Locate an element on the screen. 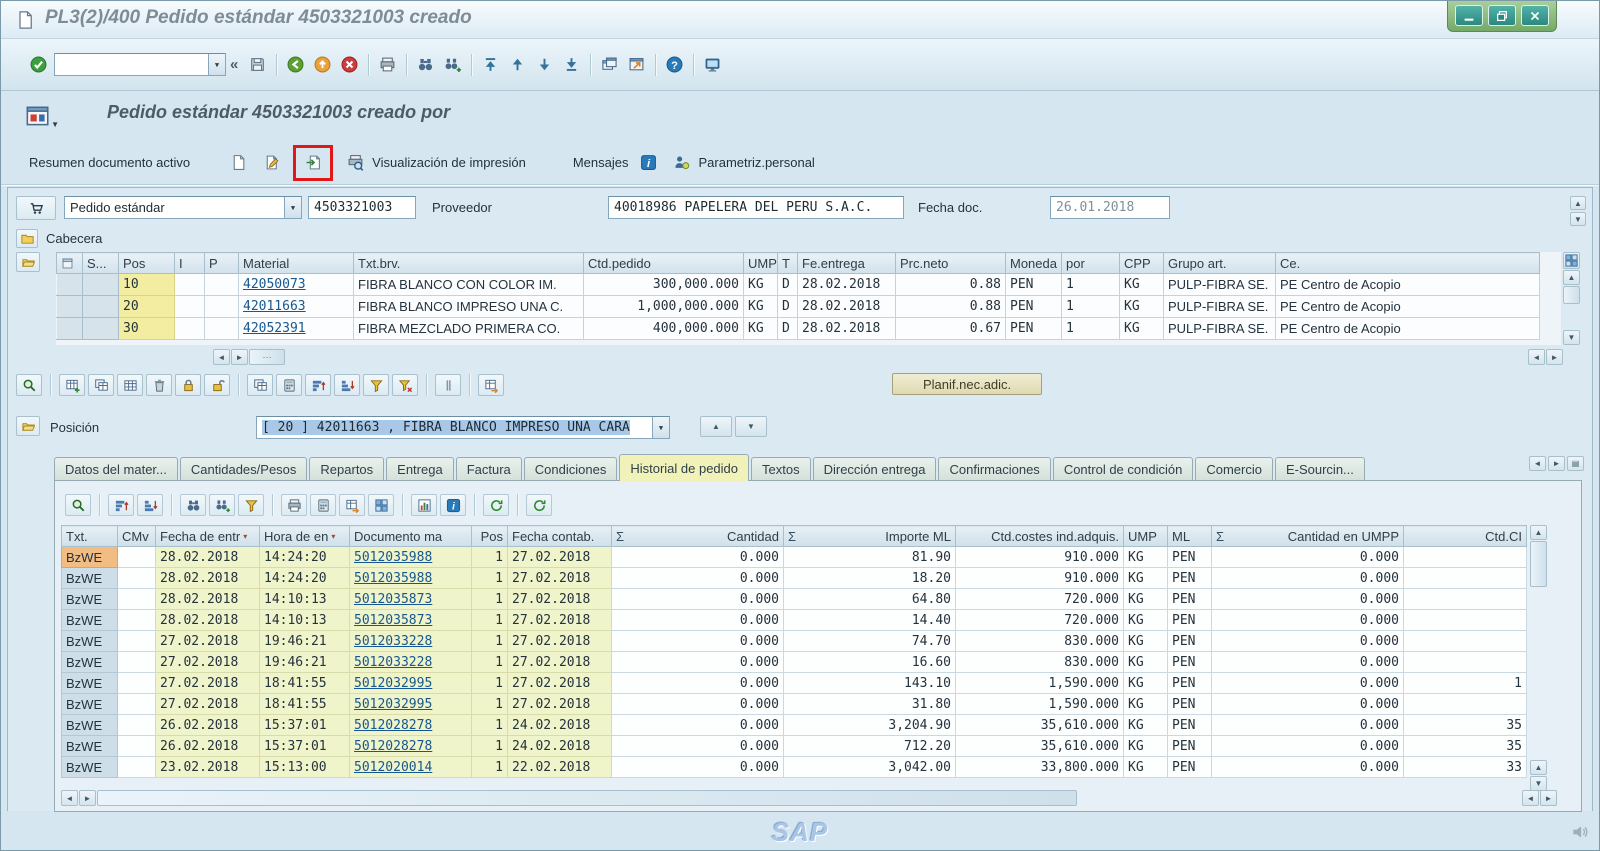 This screenshot has height=851, width=1600. material-document-link: 5012035988 is located at coordinates (393, 578).